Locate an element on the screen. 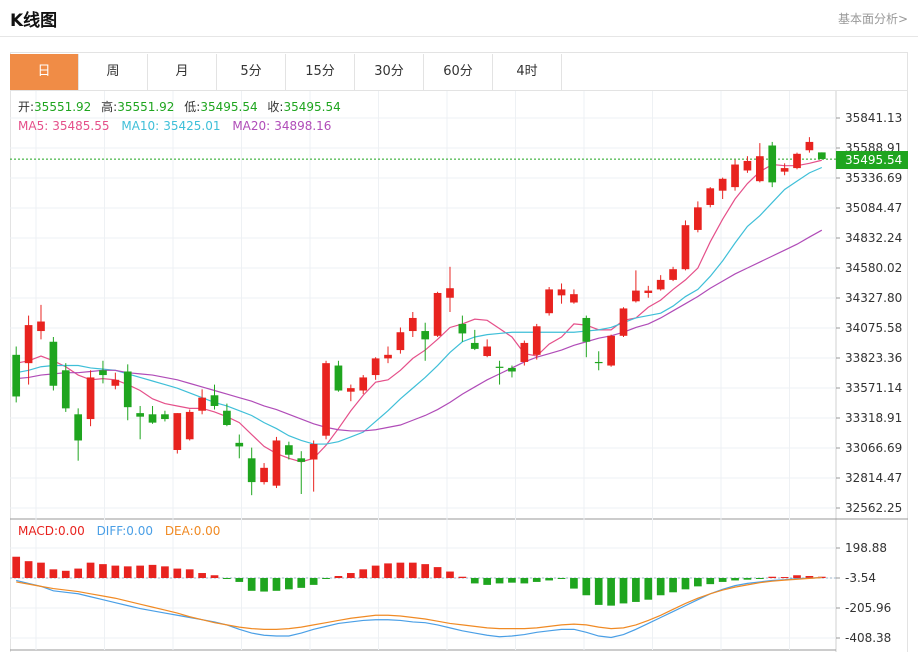 The height and width of the screenshot is (652, 918). macd-tick-label: -205.96 is located at coordinates (868, 608).